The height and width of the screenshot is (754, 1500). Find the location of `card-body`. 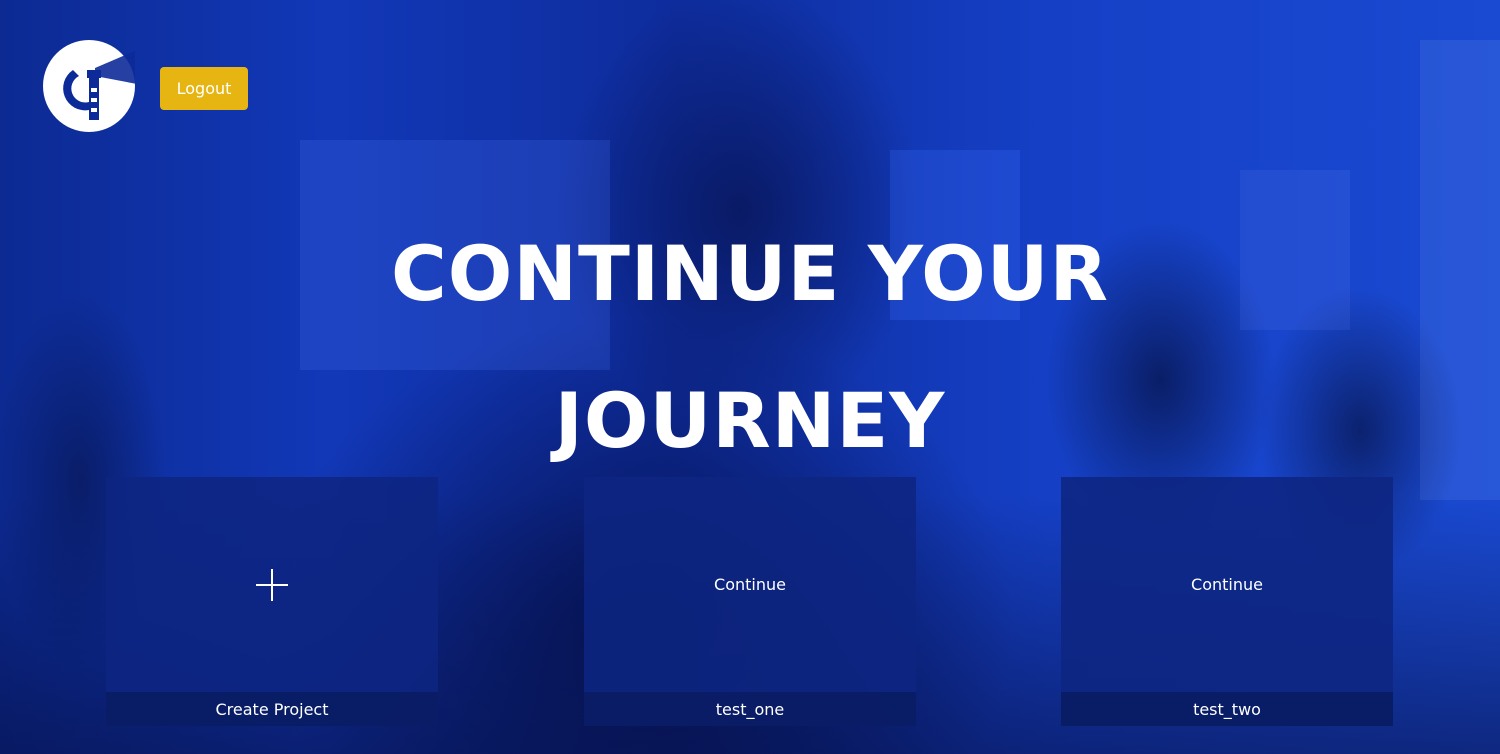

card-body is located at coordinates (272, 584).